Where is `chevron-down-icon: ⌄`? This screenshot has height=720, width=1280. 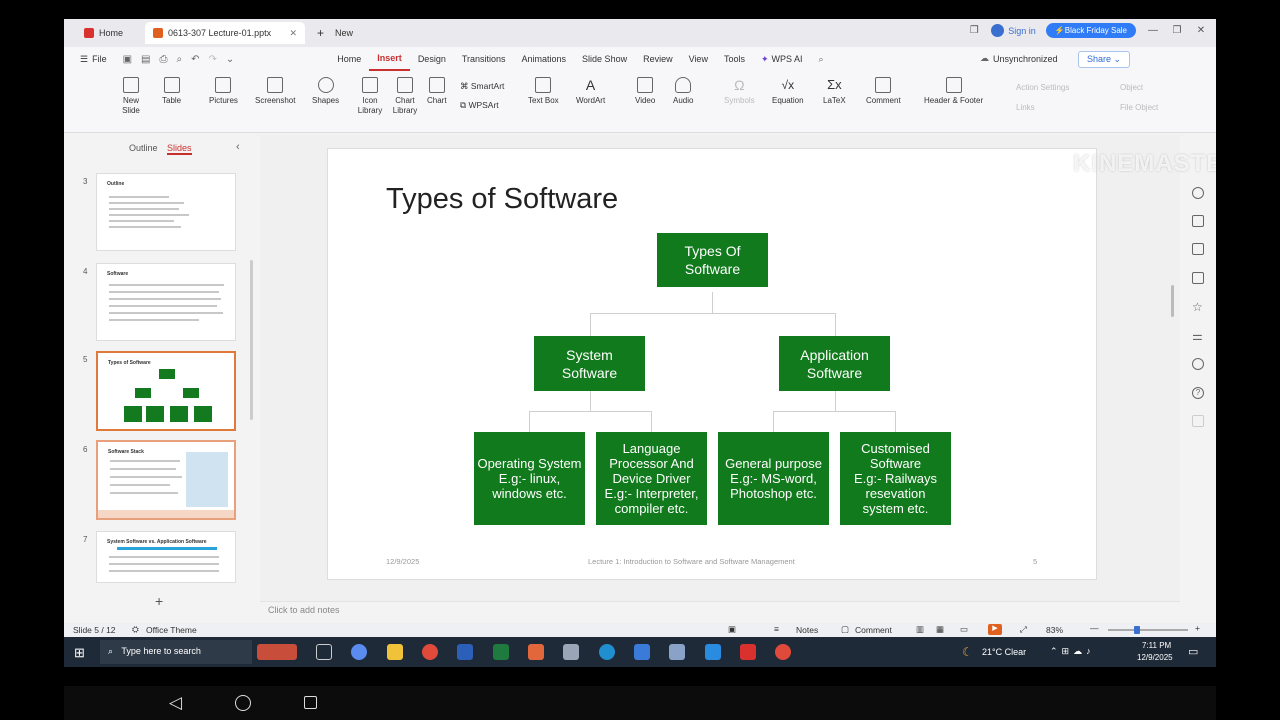
chevron-down-icon: ⌄ is located at coordinates (230, 59).